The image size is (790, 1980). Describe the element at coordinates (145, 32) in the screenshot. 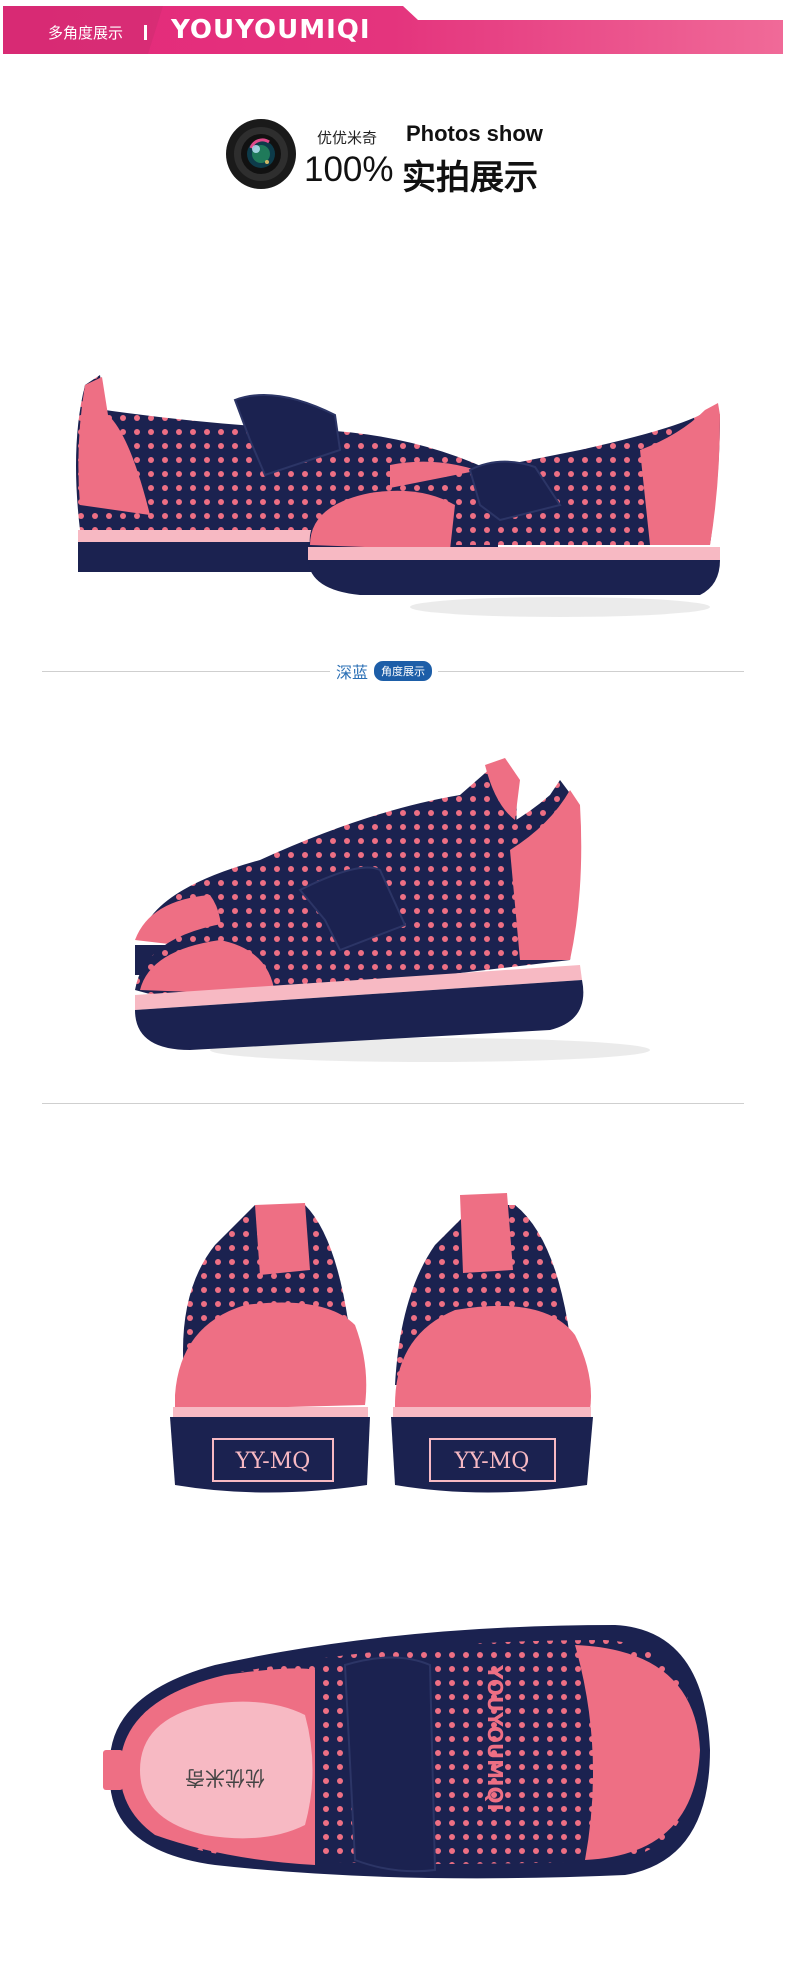

I see `banner-separator` at that location.